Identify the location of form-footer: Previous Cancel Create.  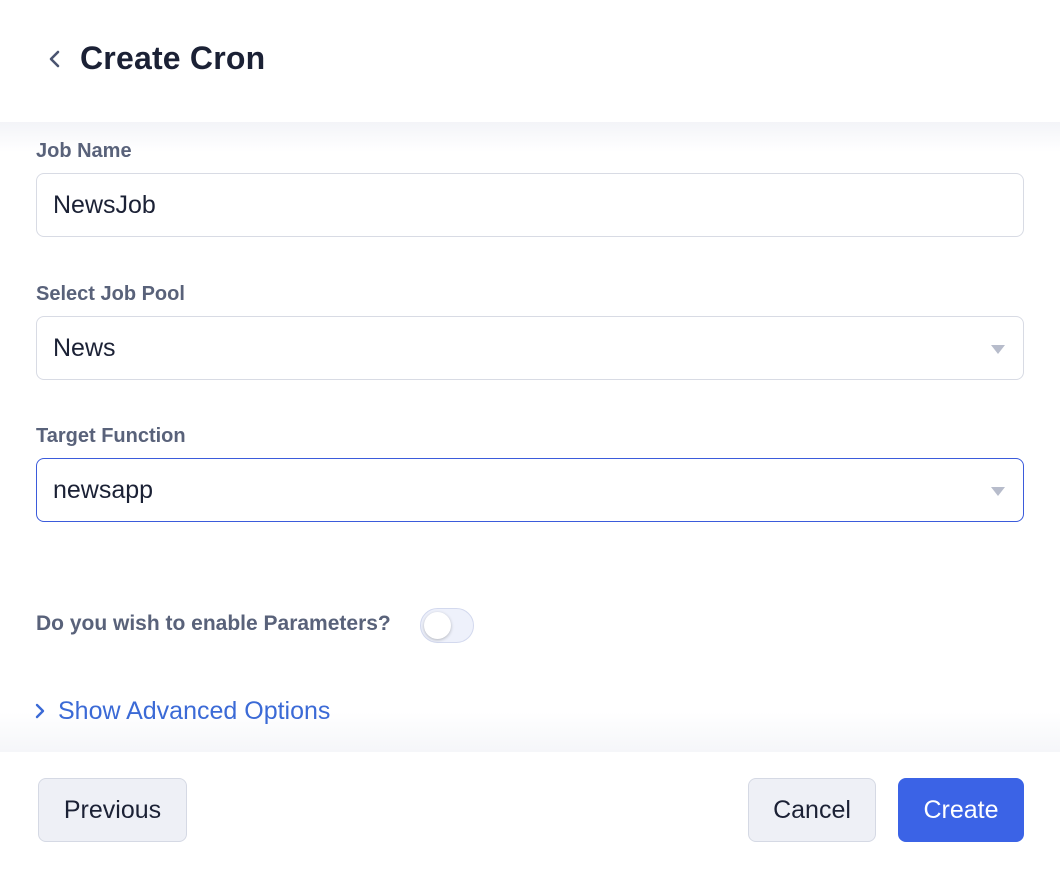
(530, 816).